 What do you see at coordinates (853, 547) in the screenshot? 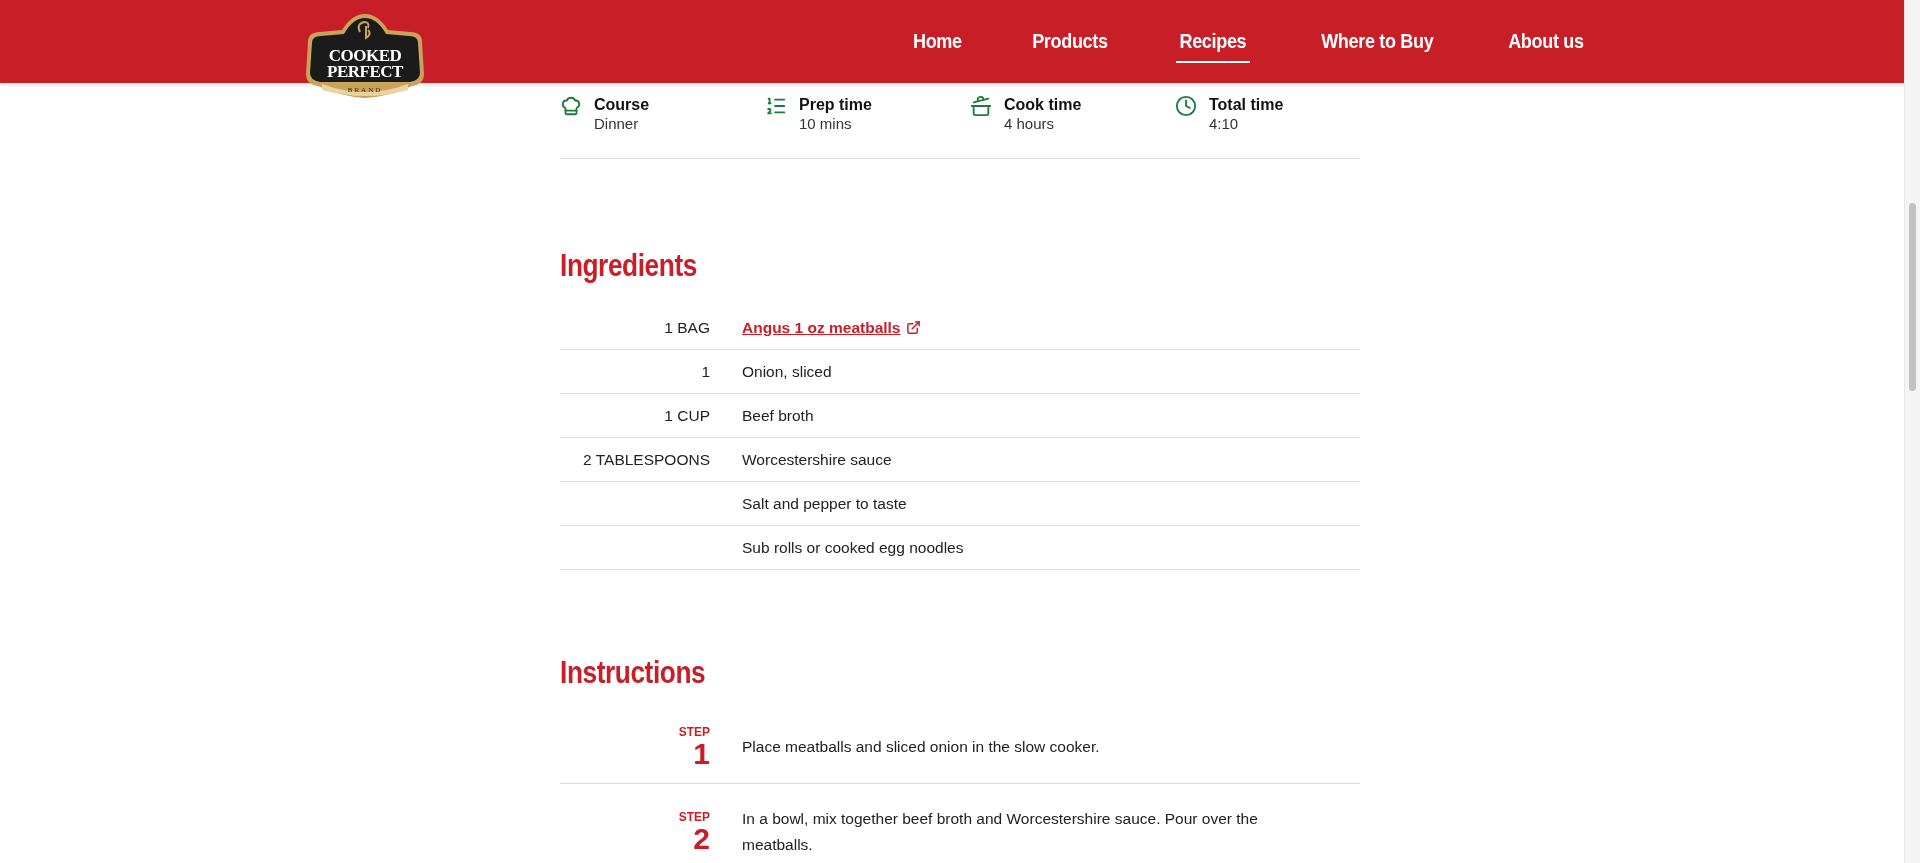
I see `ingredient-name: Sub rolls or cooked egg noodles` at bounding box center [853, 547].